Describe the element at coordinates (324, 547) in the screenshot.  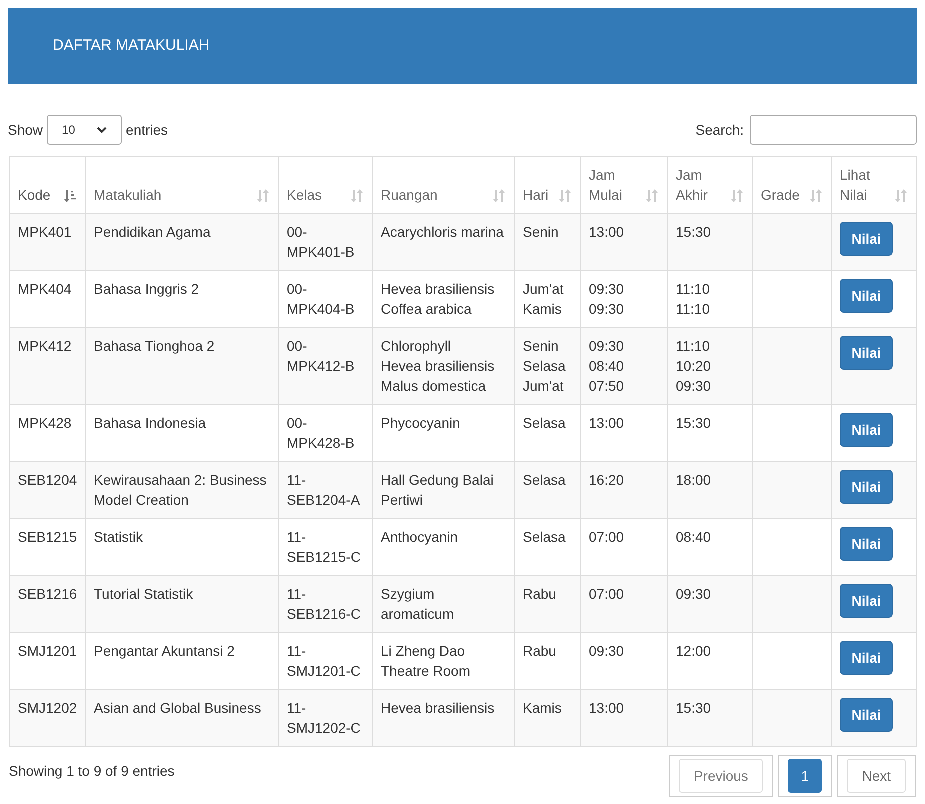
I see `class-code: 11-SEB1215-C` at that location.